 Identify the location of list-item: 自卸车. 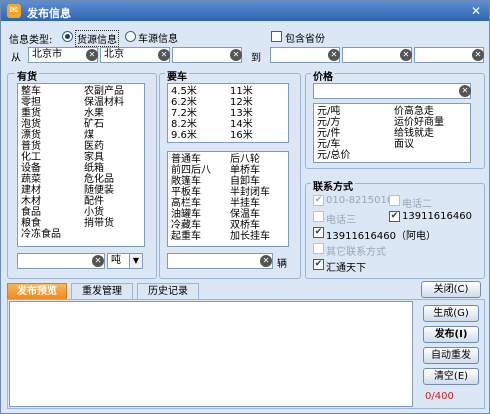
(250, 181).